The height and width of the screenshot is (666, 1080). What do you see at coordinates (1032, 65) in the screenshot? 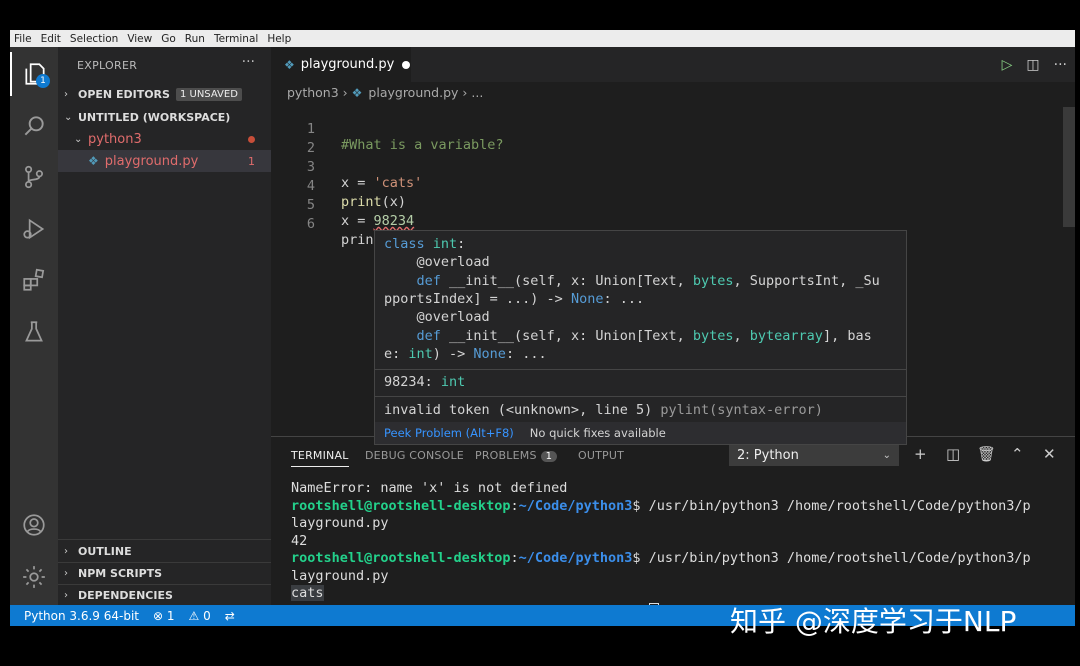
I see `split-editor-icon: ◫` at bounding box center [1032, 65].